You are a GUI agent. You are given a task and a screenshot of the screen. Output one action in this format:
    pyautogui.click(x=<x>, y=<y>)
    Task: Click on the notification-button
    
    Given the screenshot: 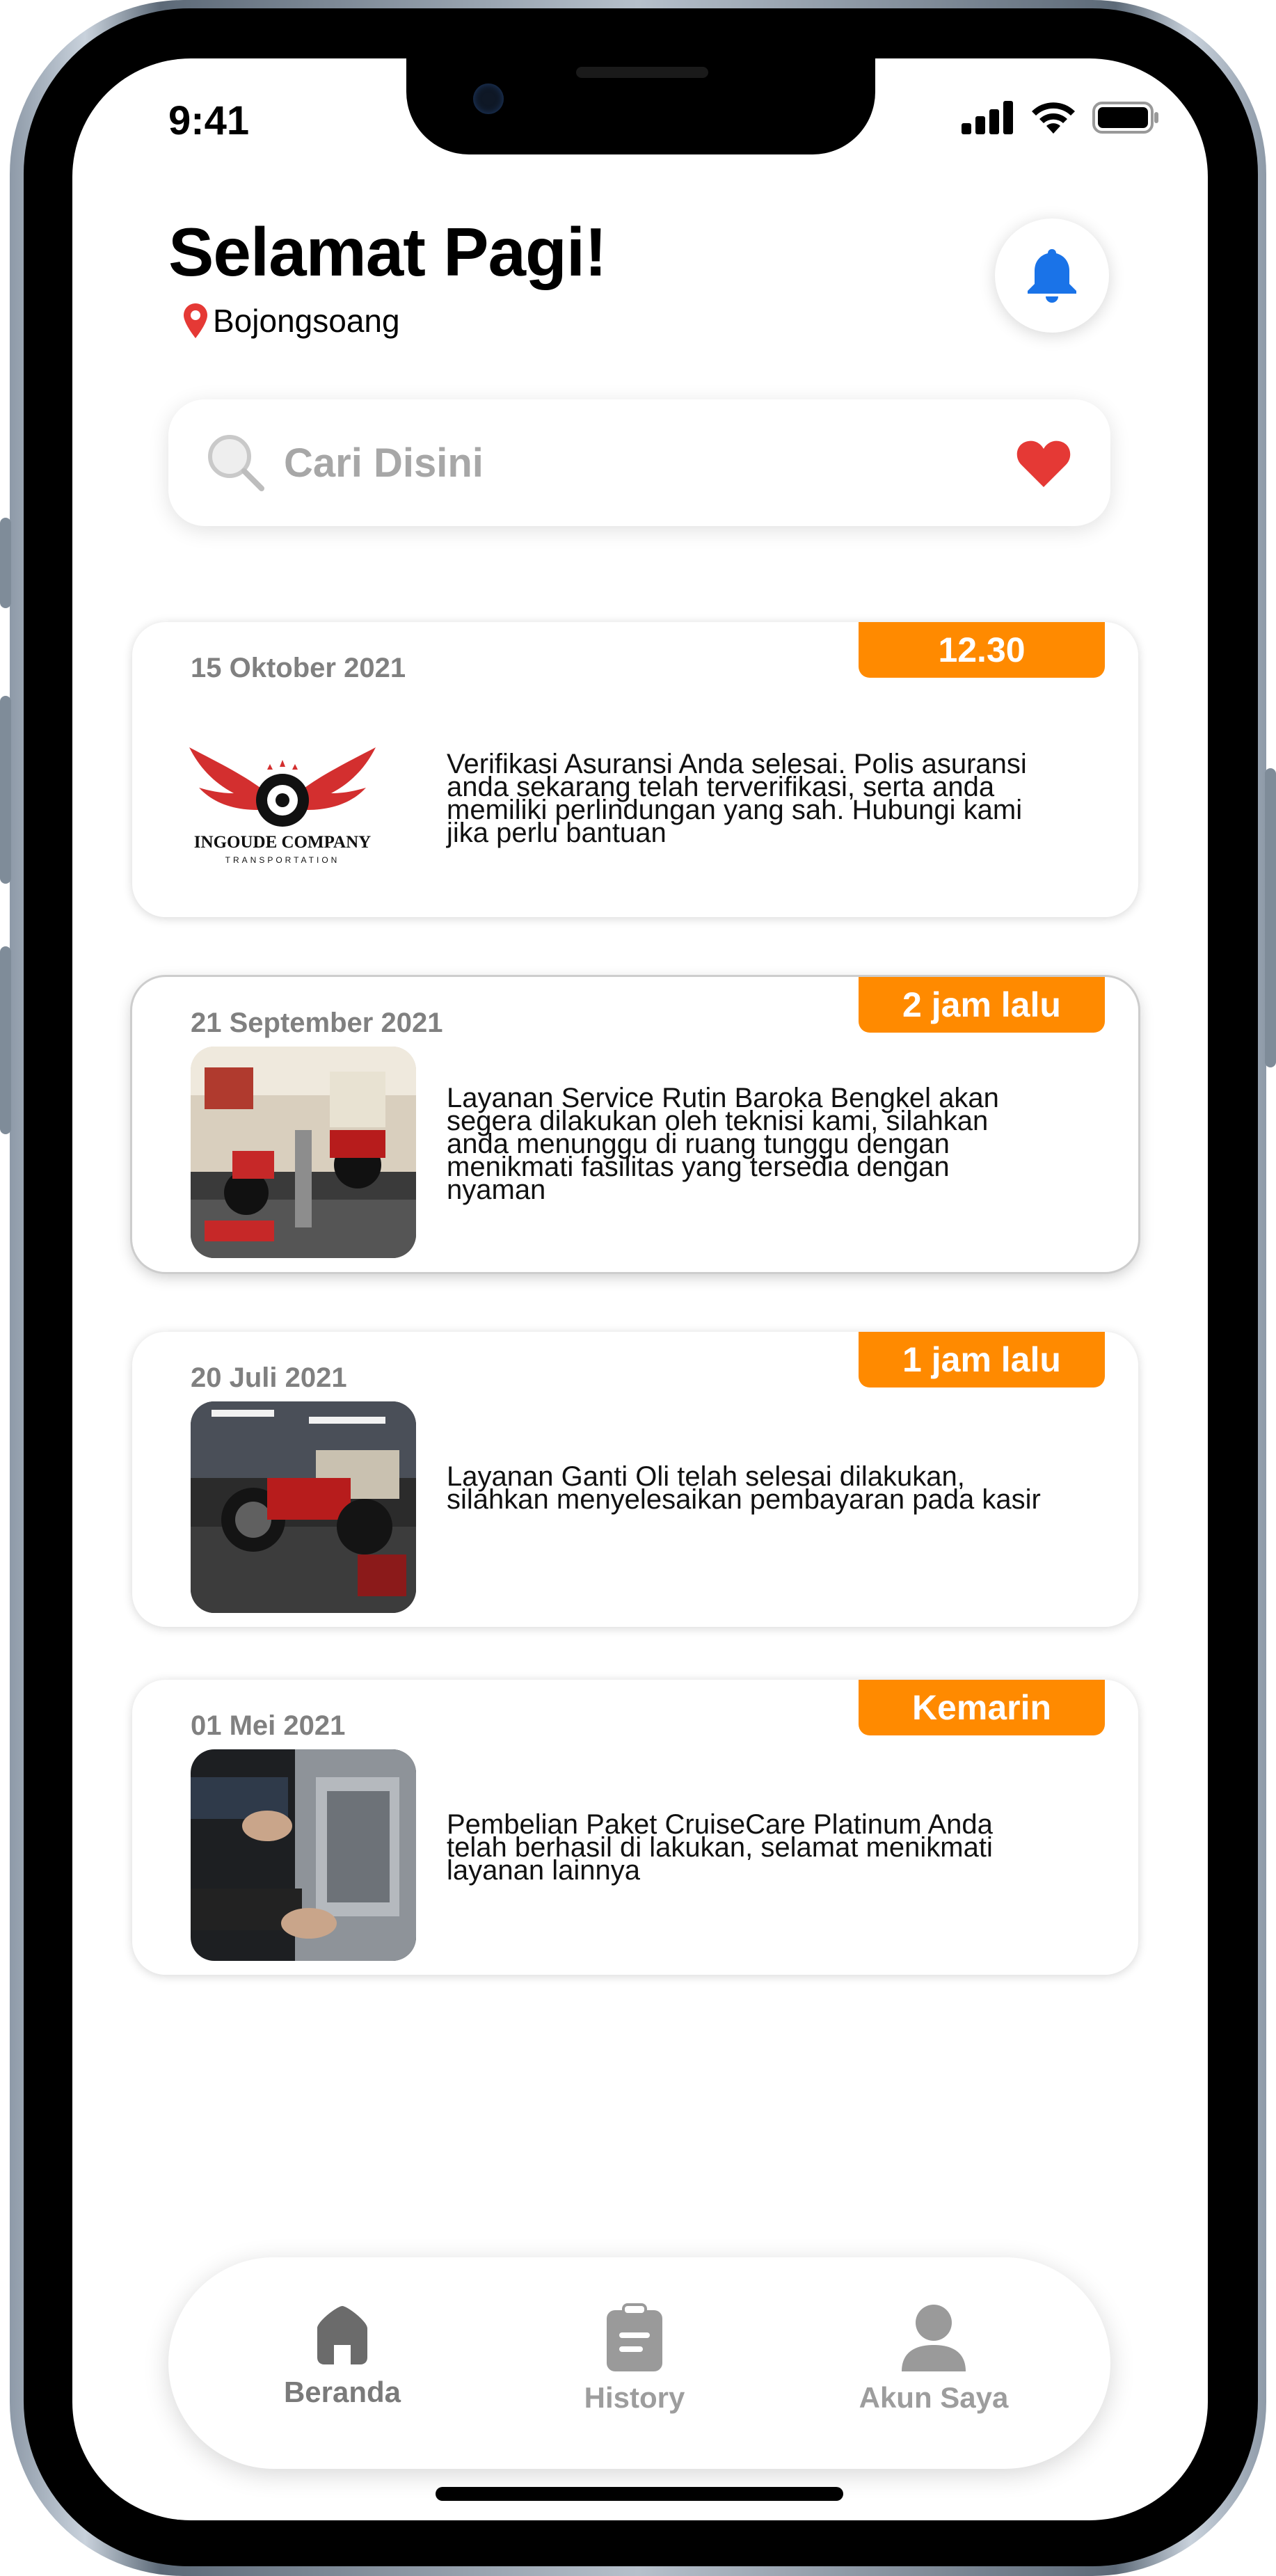 What is the action you would take?
    pyautogui.click(x=1052, y=275)
    